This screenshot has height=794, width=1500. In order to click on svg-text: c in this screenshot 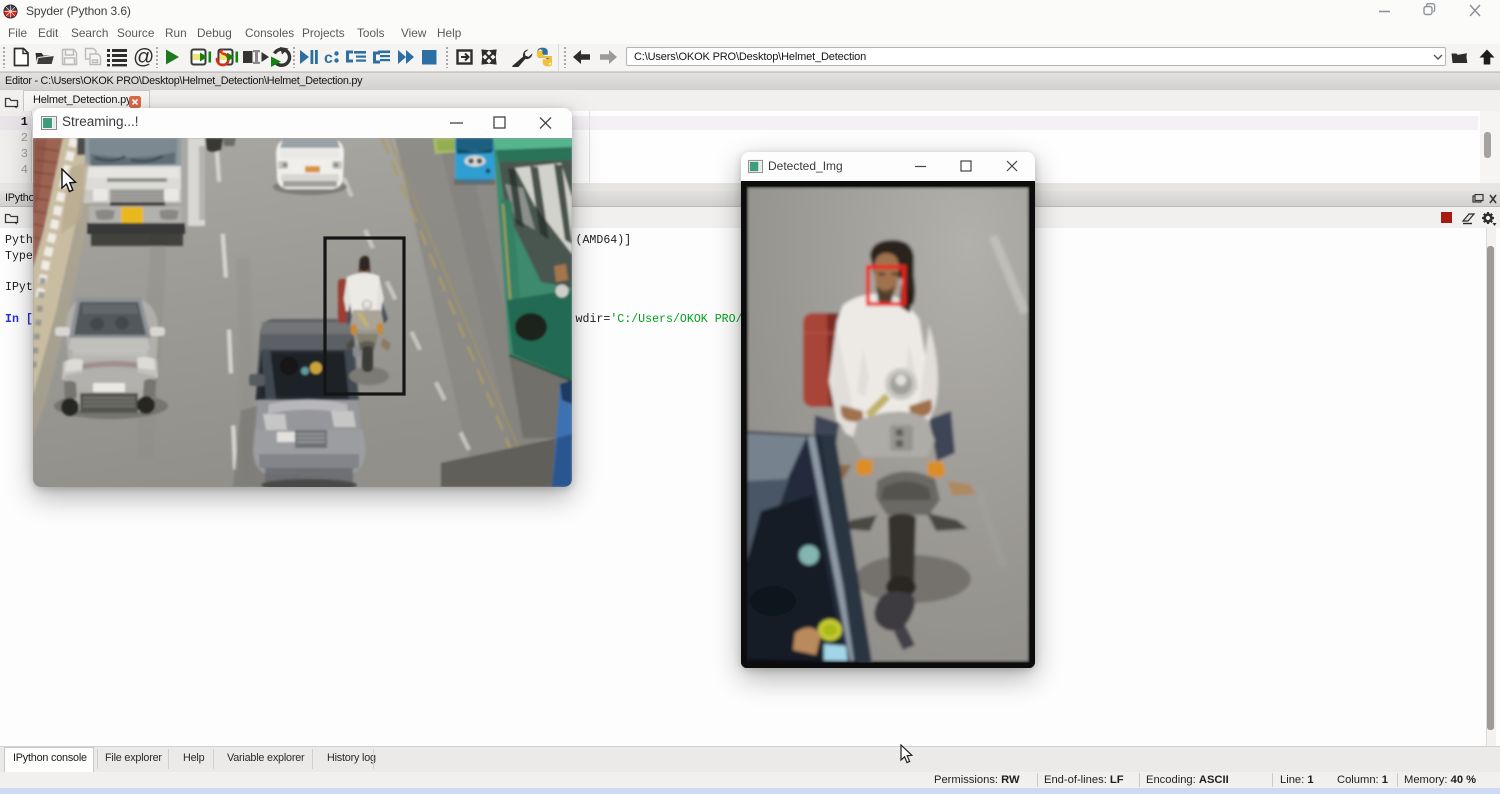, I will do `click(328, 58)`.